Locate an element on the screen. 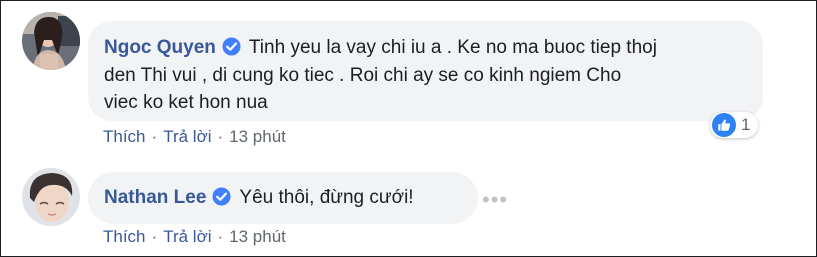 This screenshot has width=817, height=257. reaction-count: 1 is located at coordinates (746, 124).